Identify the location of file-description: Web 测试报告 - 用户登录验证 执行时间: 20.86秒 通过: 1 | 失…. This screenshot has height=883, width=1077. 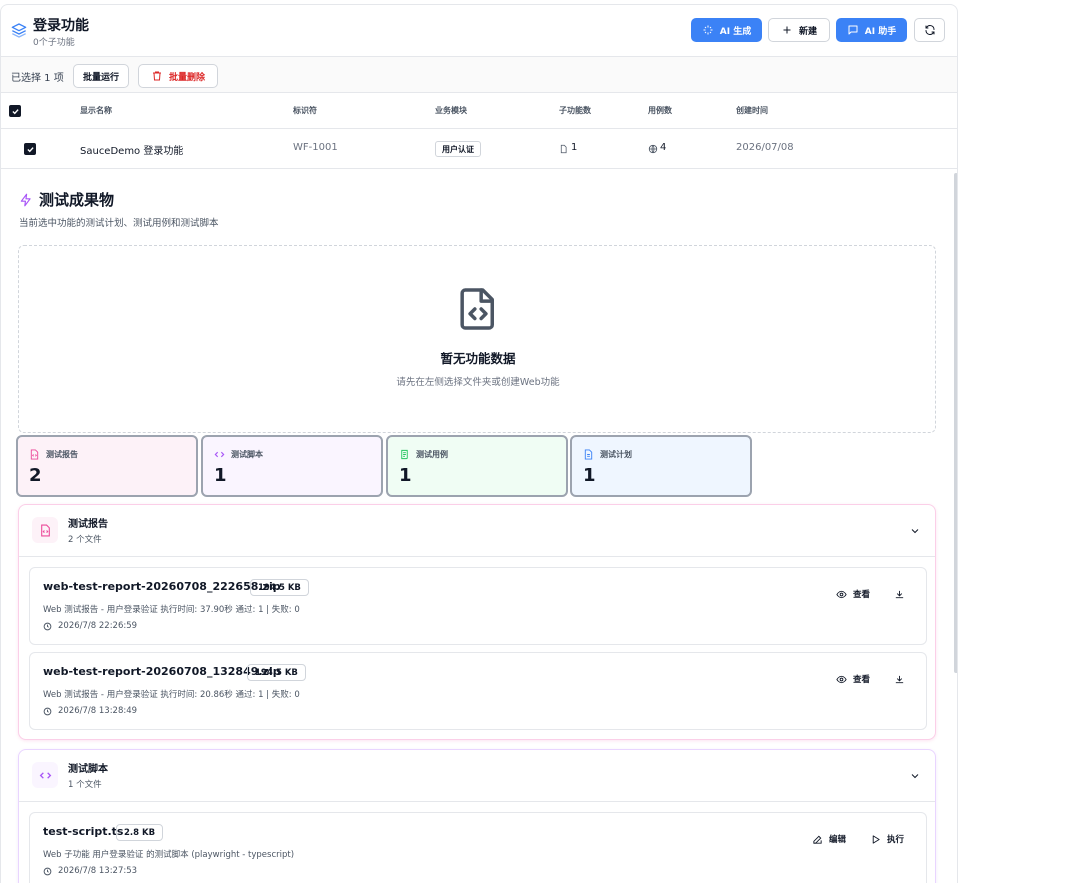
(171, 695).